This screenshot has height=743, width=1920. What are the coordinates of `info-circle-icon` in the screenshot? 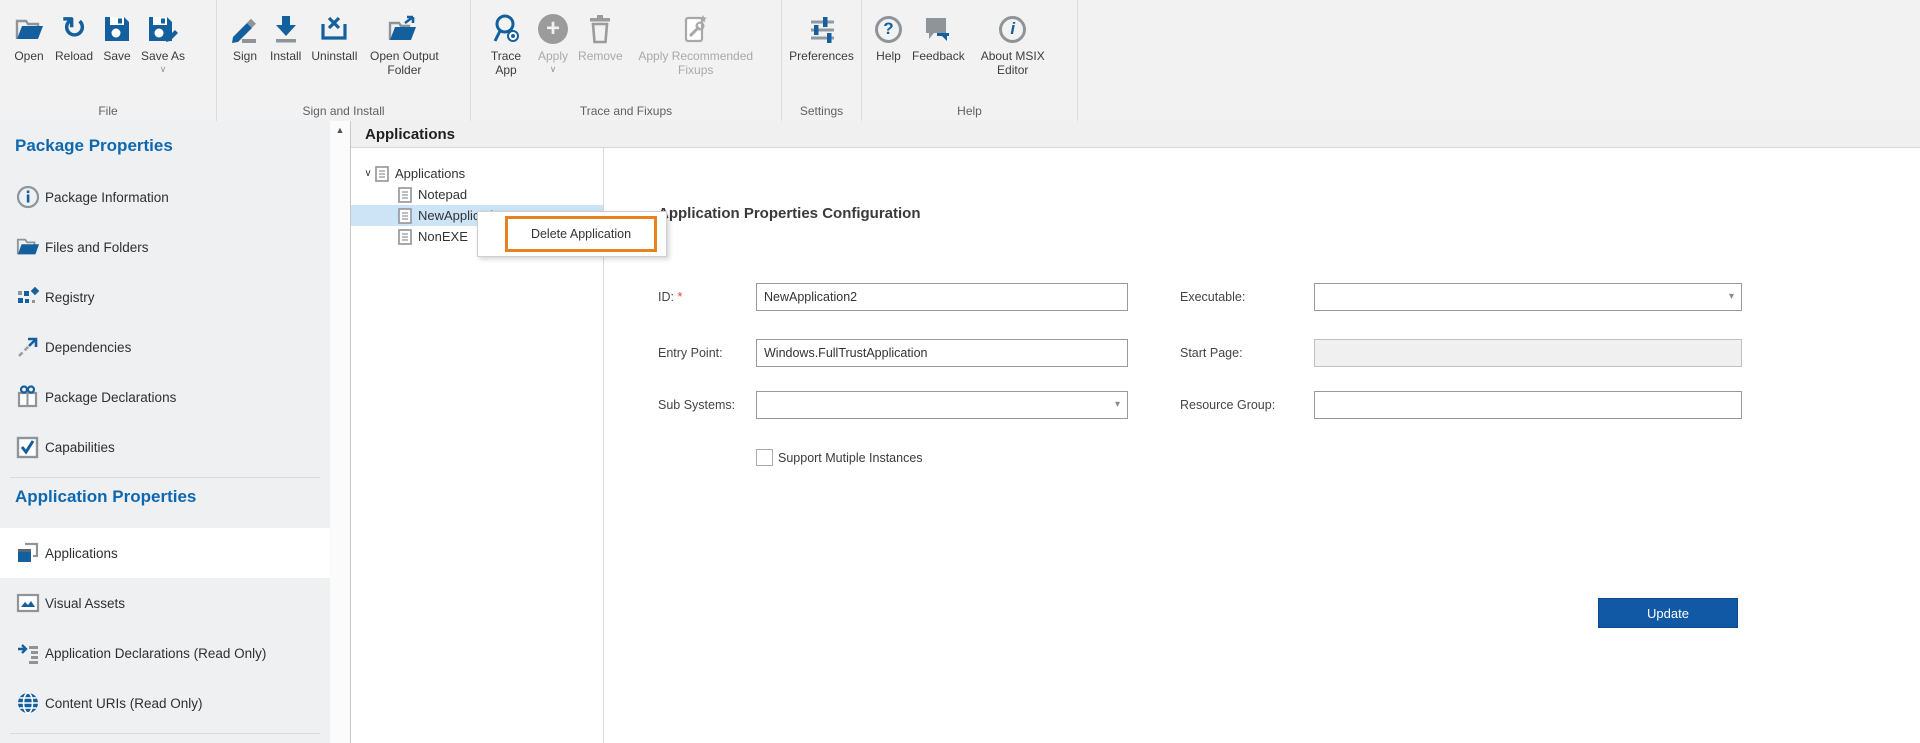 It's located at (28, 197).